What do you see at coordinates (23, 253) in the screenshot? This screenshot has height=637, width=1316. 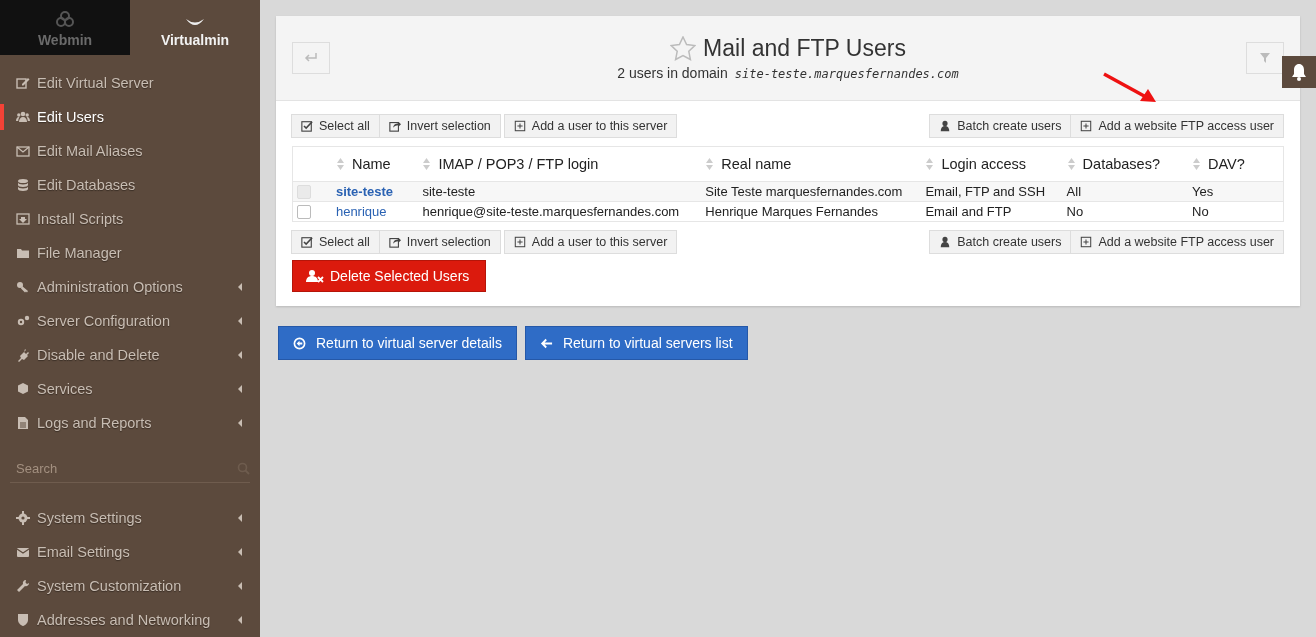 I see `folder-icon` at bounding box center [23, 253].